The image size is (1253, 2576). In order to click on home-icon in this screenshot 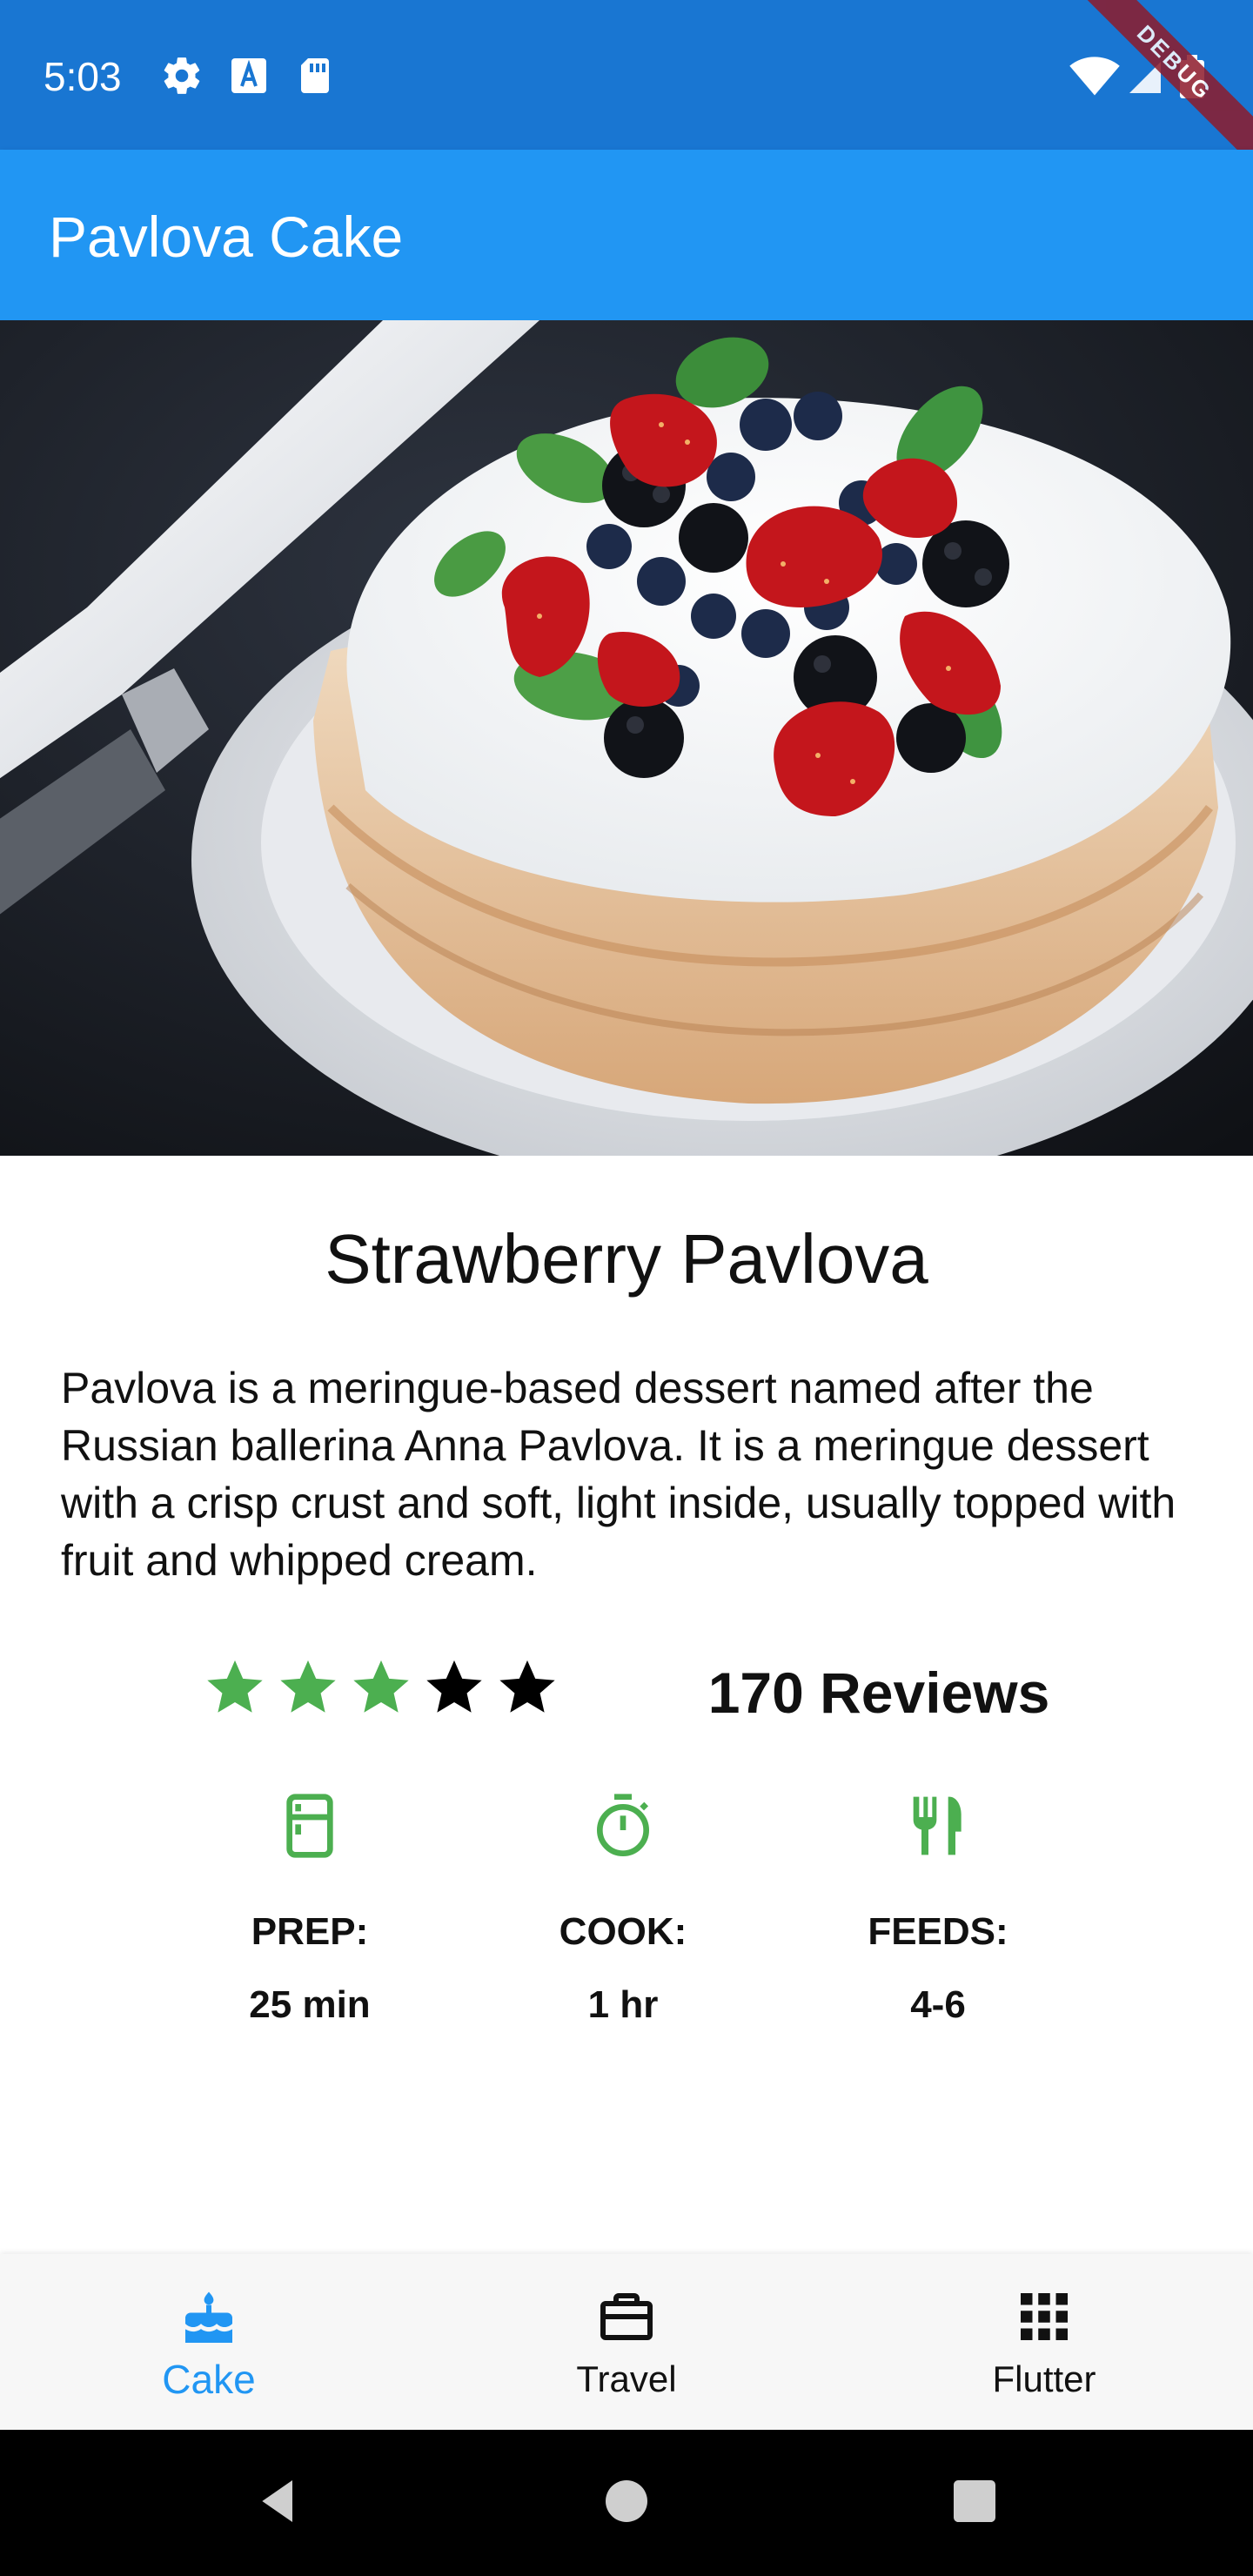, I will do `click(626, 2501)`.